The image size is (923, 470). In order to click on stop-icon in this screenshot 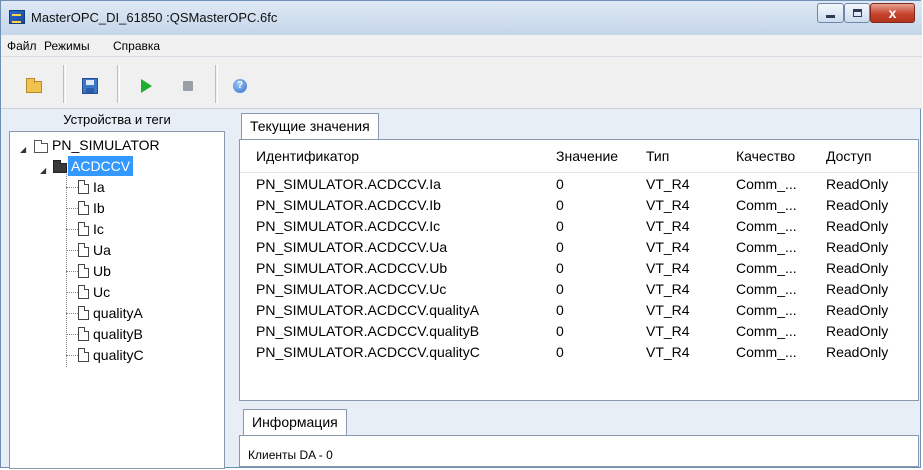, I will do `click(188, 86)`.